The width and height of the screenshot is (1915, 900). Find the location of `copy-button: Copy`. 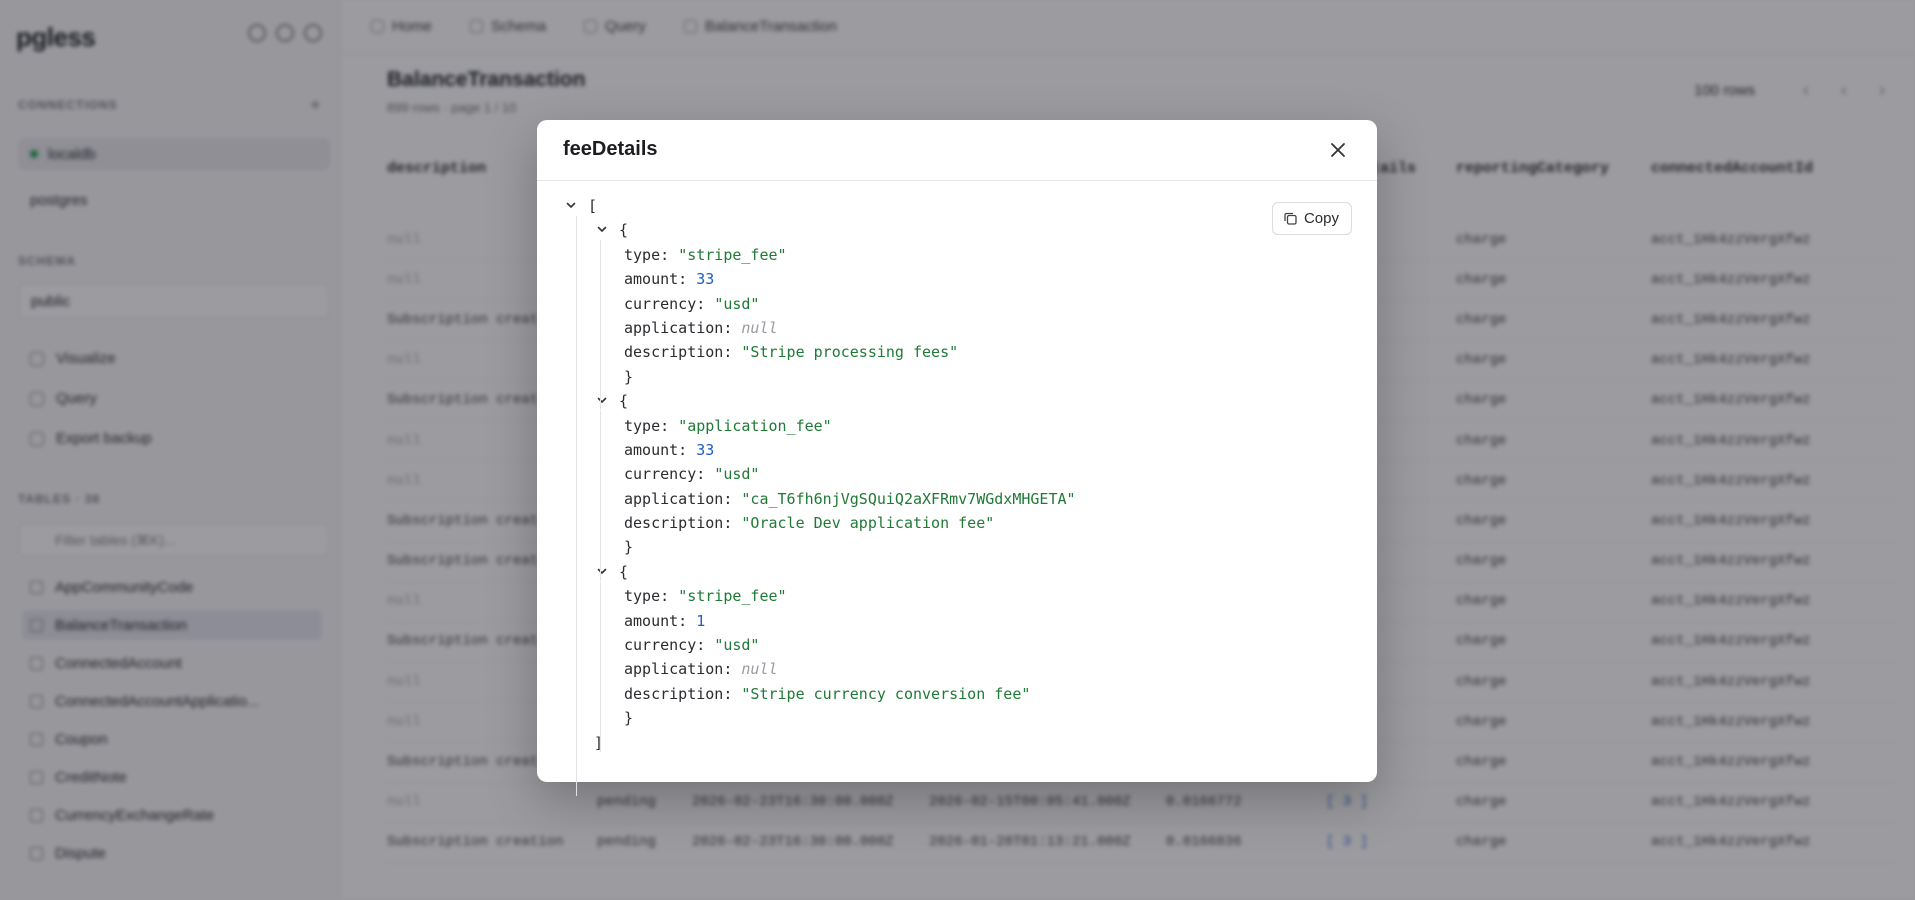

copy-button: Copy is located at coordinates (1311, 218).